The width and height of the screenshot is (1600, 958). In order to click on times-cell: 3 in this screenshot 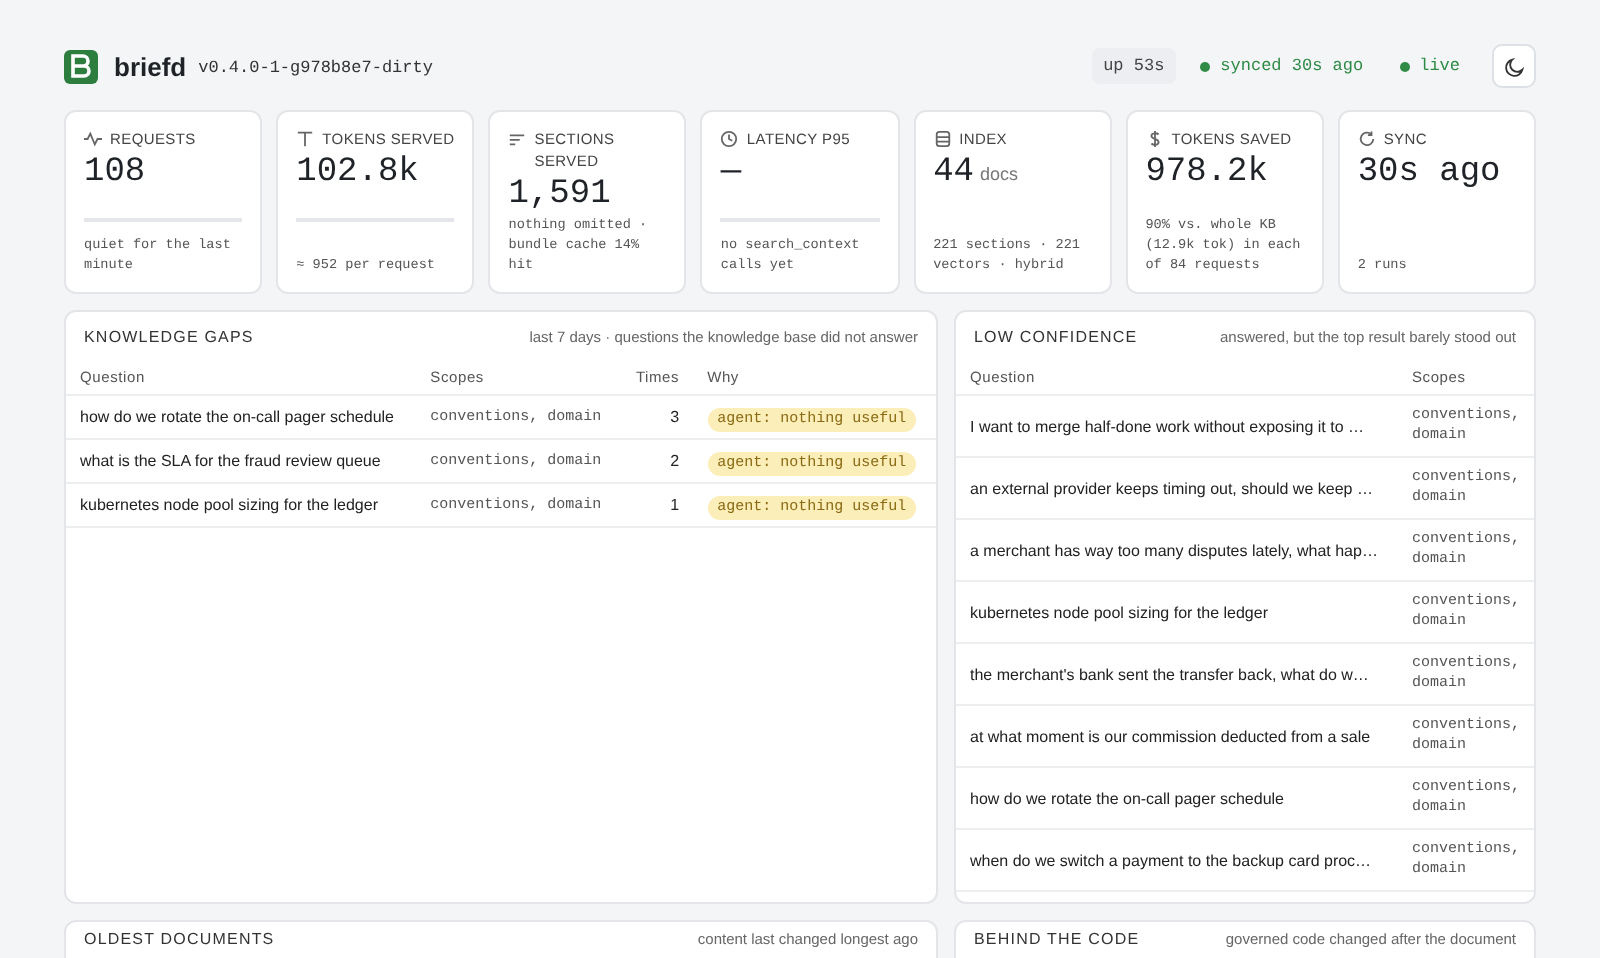, I will do `click(657, 417)`.